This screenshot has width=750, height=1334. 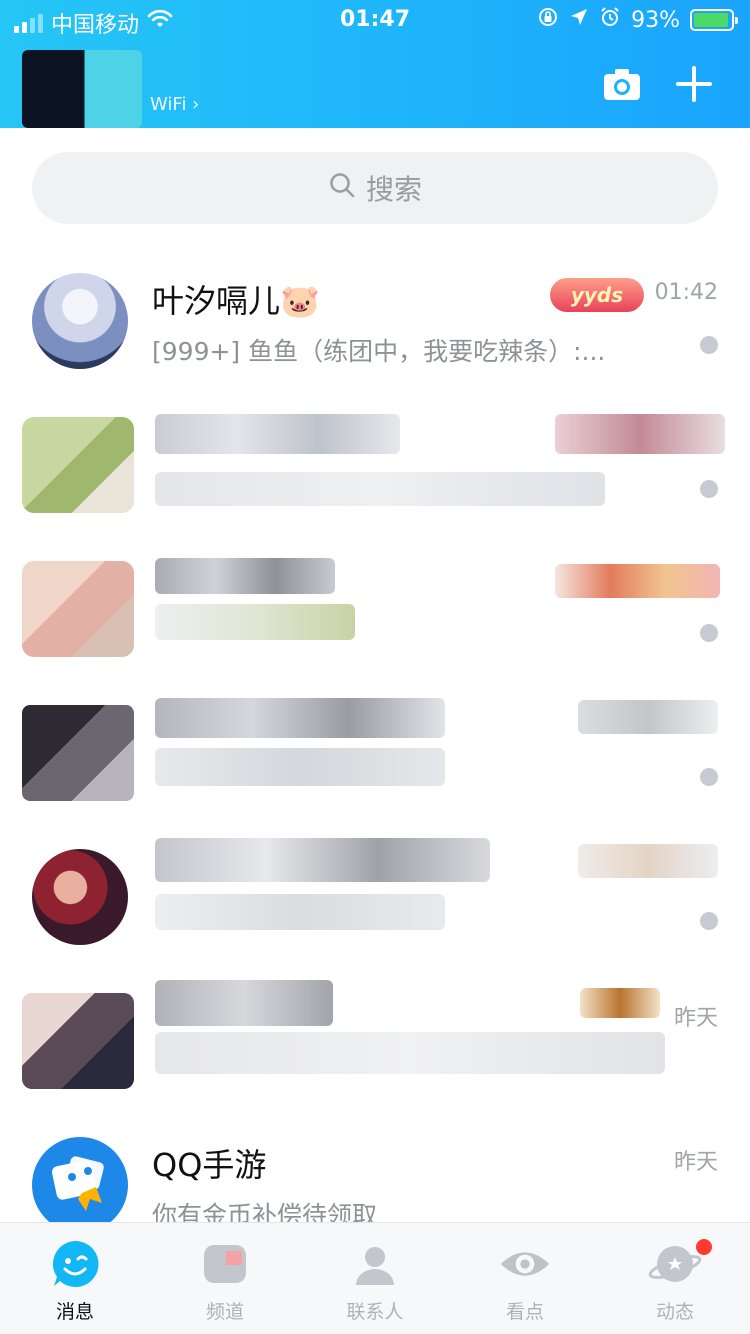 I want to click on tab-watch: 看点, so click(x=525, y=1278).